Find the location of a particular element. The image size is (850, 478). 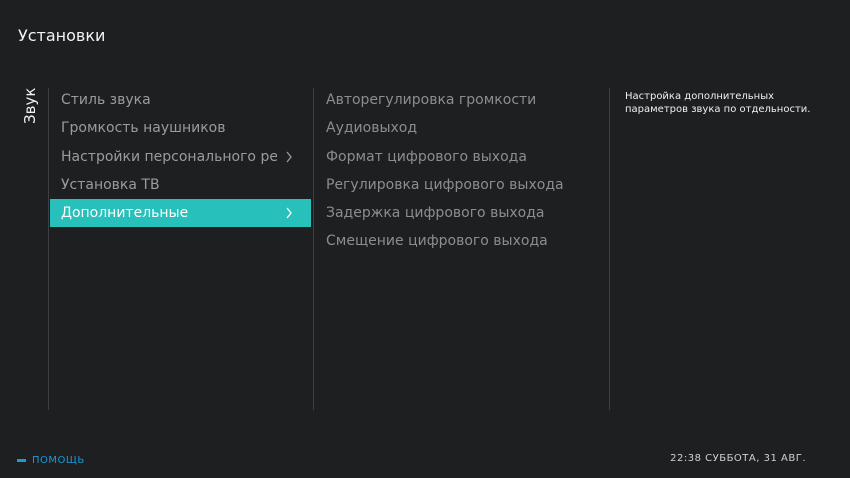

help-label: ПОМОЩЬ is located at coordinates (58, 460).